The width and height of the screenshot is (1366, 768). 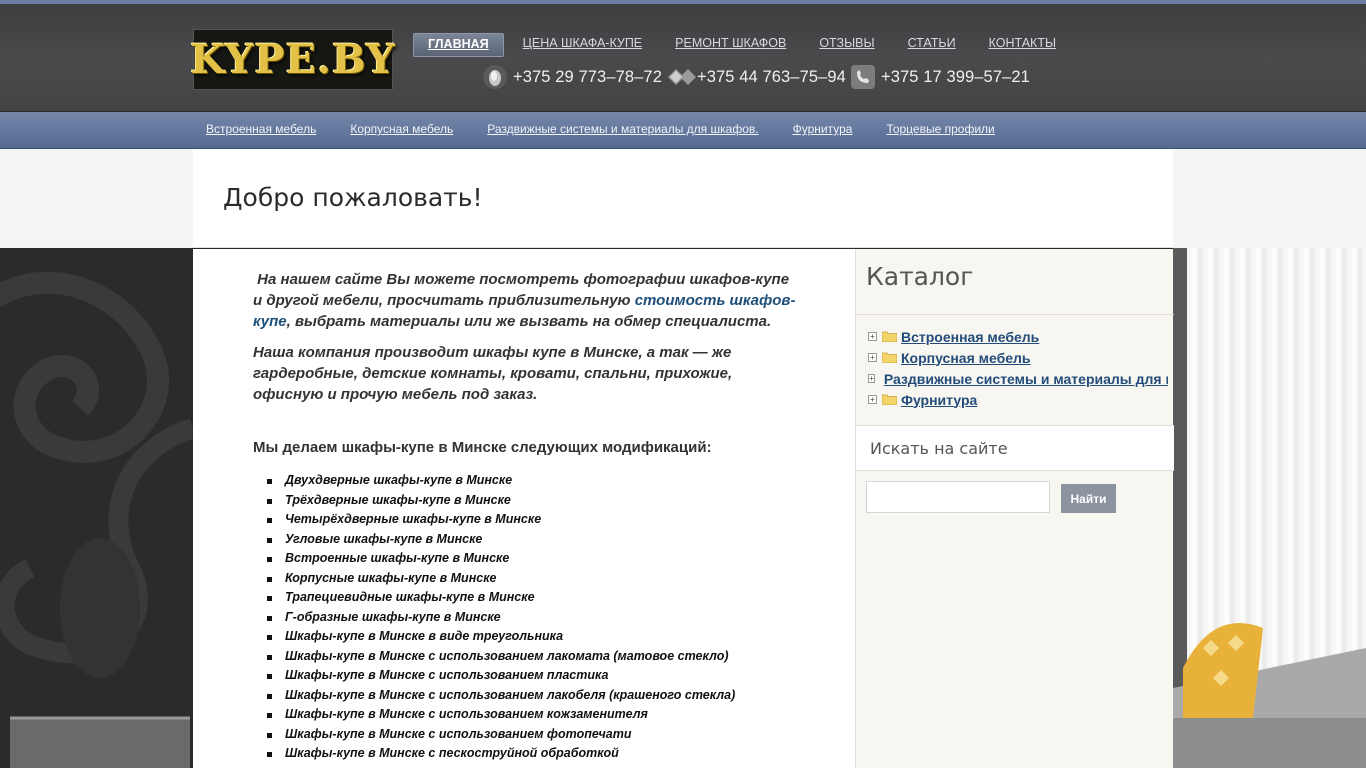 What do you see at coordinates (546, 481) in the screenshot?
I see `list-item: Двухдверные шкафы-купе в Минске` at bounding box center [546, 481].